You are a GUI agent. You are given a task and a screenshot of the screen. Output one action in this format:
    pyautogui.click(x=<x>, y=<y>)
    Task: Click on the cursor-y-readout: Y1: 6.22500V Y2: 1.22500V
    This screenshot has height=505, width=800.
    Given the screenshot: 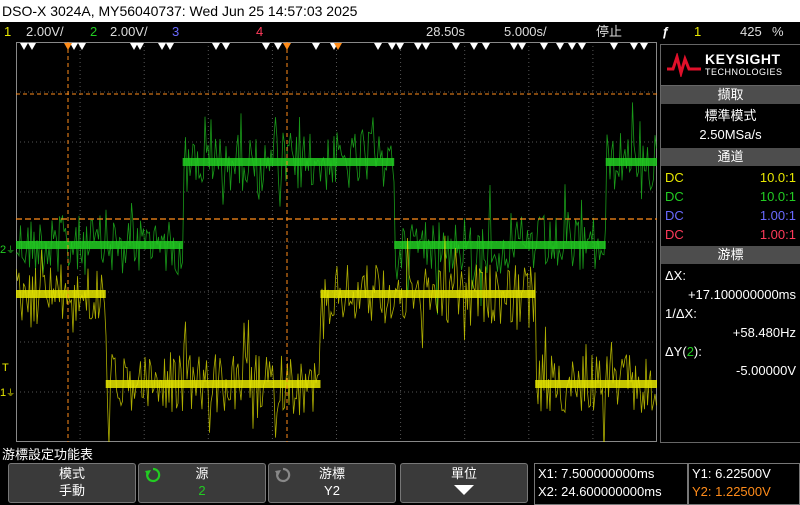 What is the action you would take?
    pyautogui.click(x=744, y=484)
    